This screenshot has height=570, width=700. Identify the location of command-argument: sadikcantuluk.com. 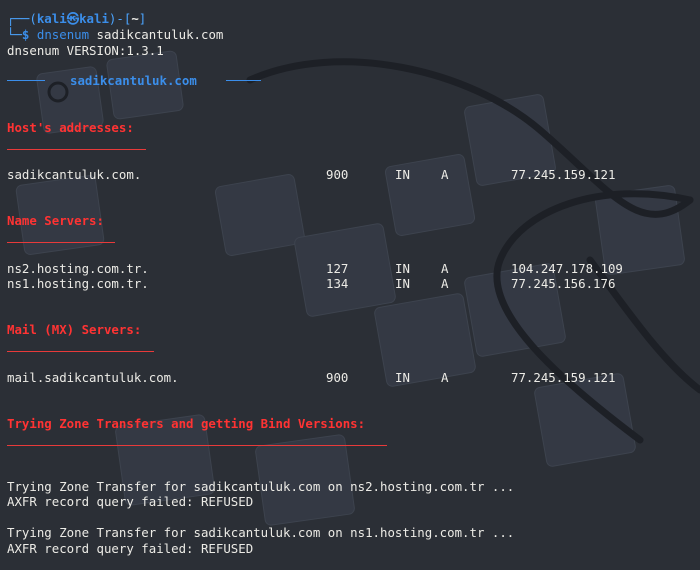
(160, 34).